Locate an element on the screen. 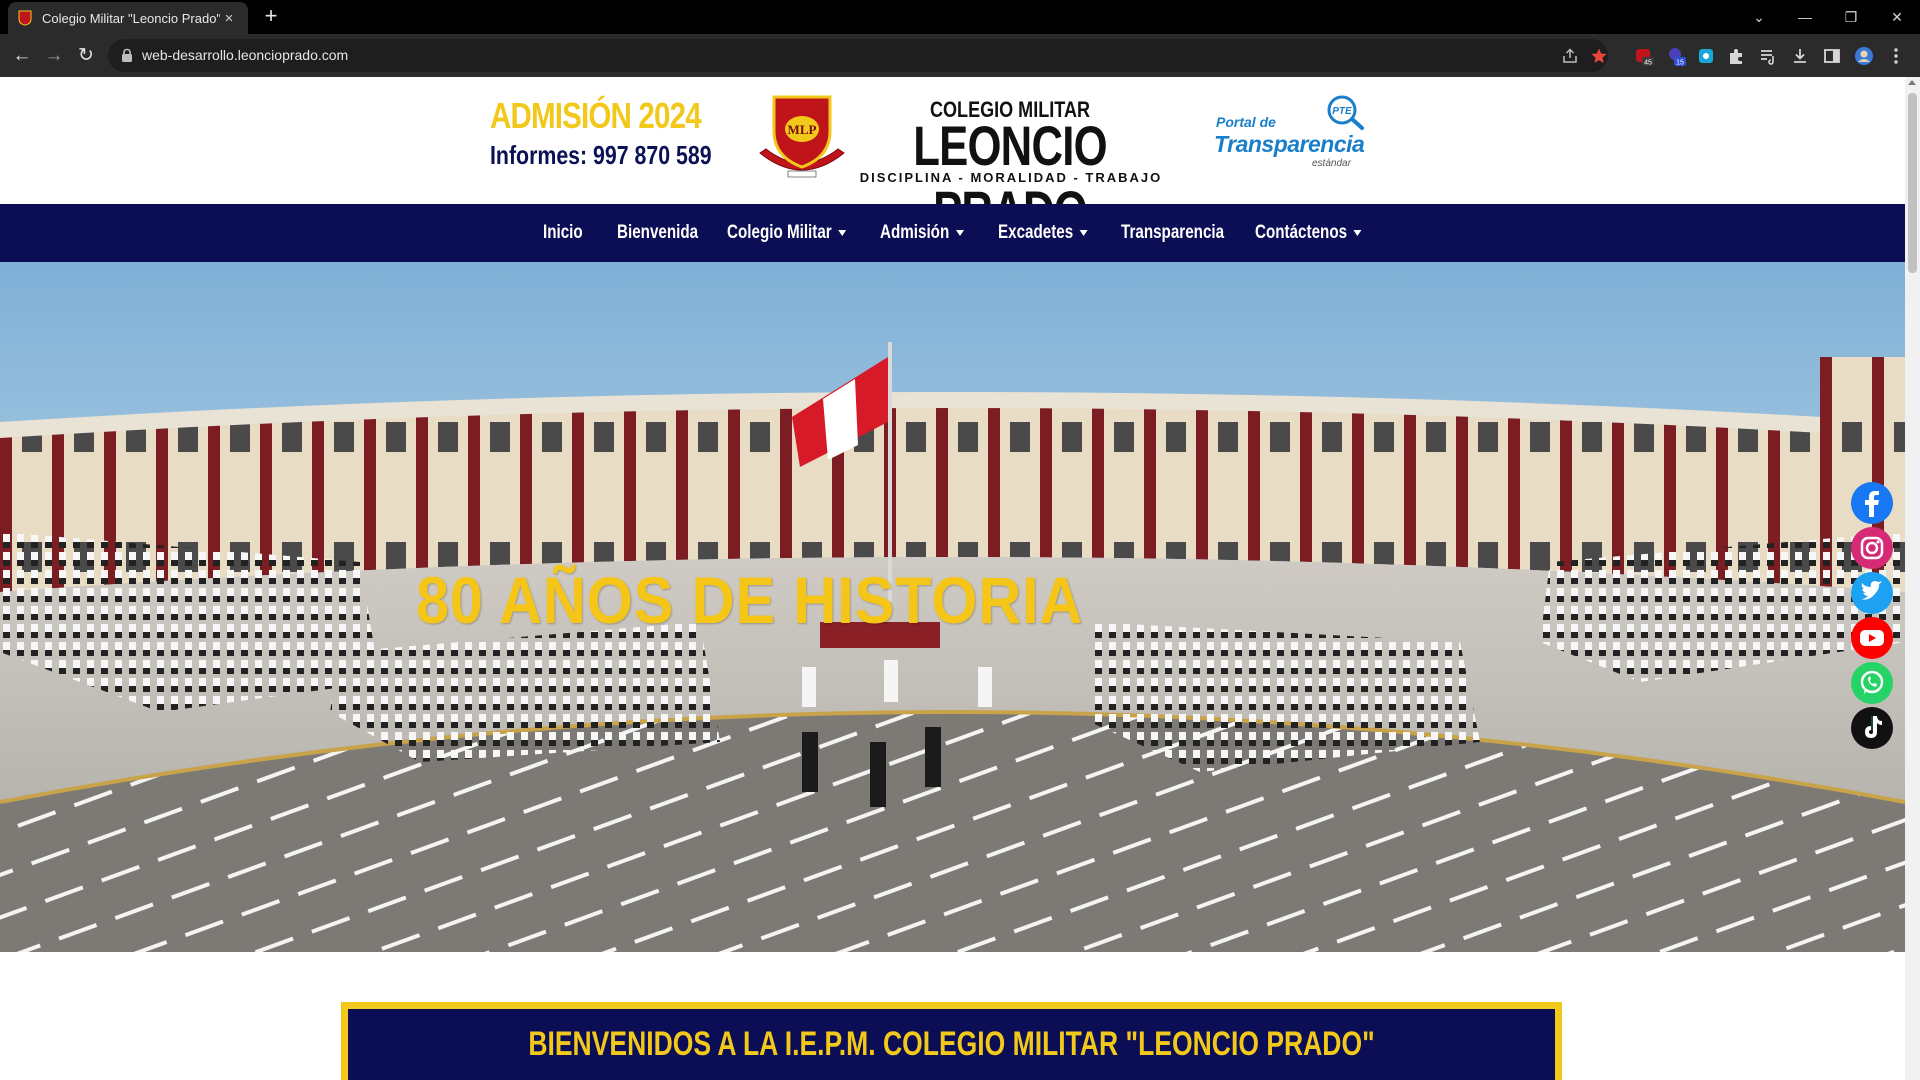  profile-avatar-icon is located at coordinates (1864, 56).